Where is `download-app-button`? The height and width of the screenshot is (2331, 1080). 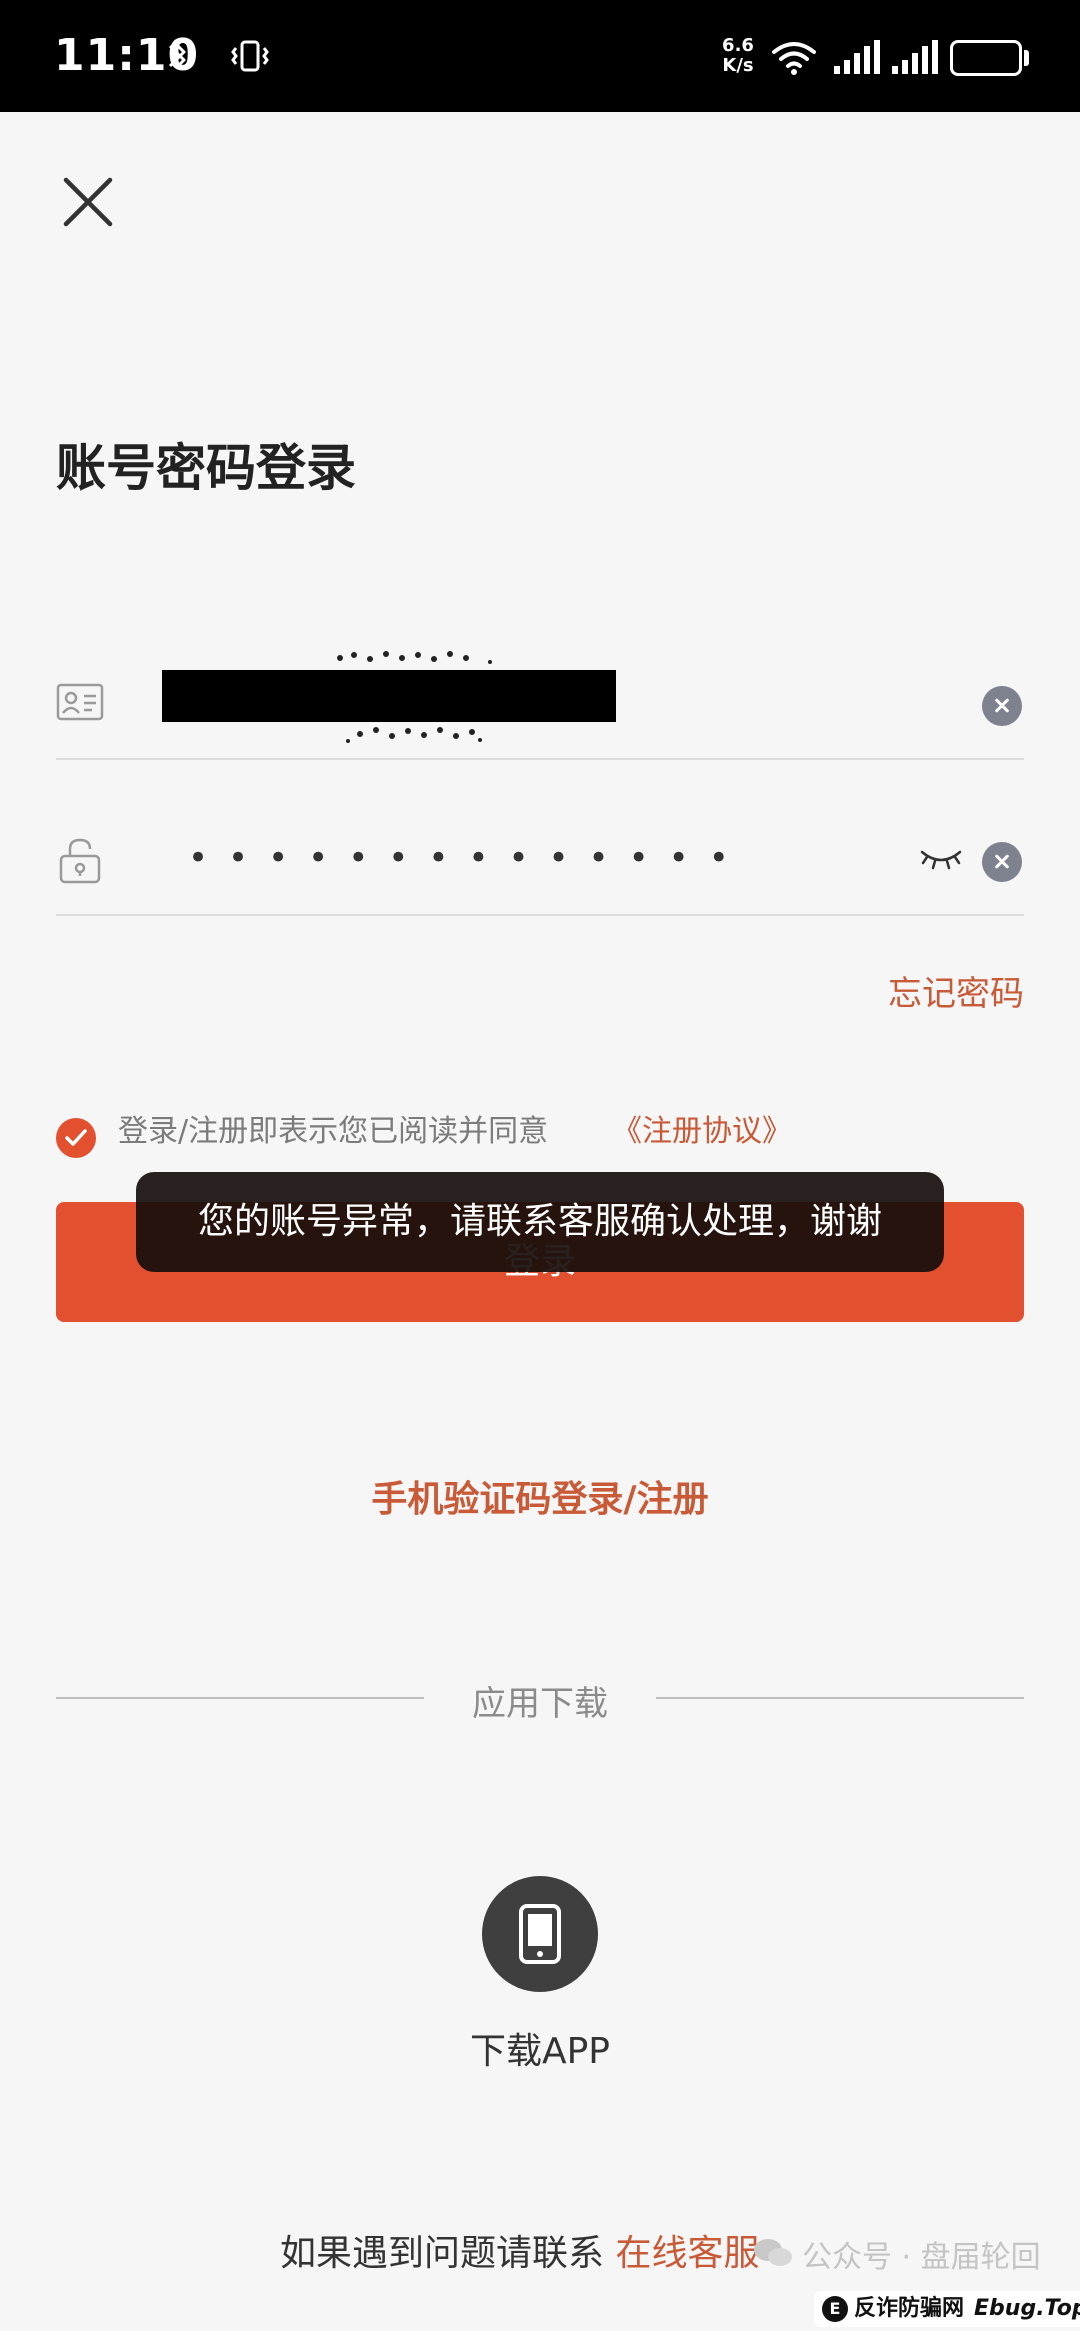 download-app-button is located at coordinates (540, 1934).